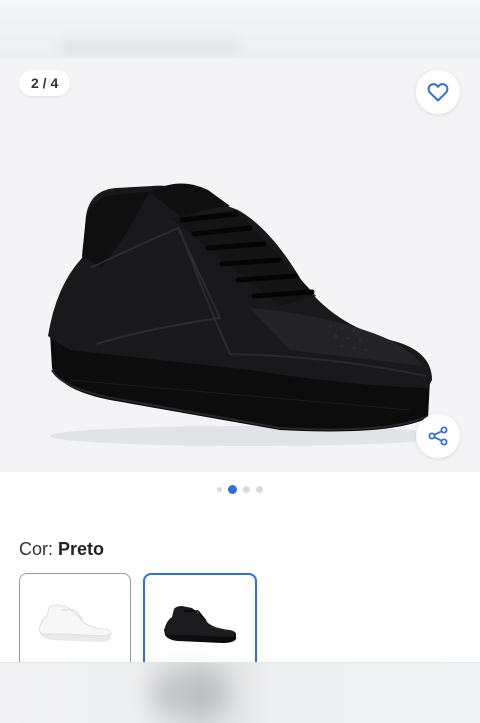 The image size is (480, 723). Describe the element at coordinates (45, 83) in the screenshot. I see `image-counter: 2 / 4` at that location.